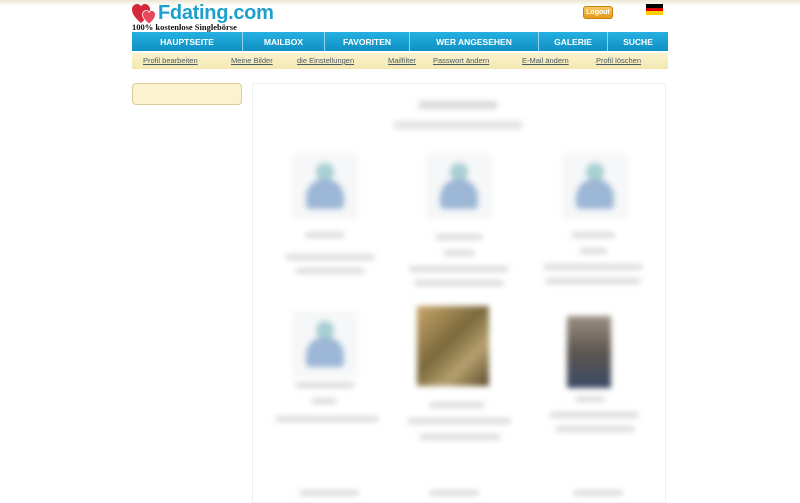 This screenshot has width=800, height=503. Describe the element at coordinates (638, 41) in the screenshot. I see `nav-item-suche: SUCHE` at that location.